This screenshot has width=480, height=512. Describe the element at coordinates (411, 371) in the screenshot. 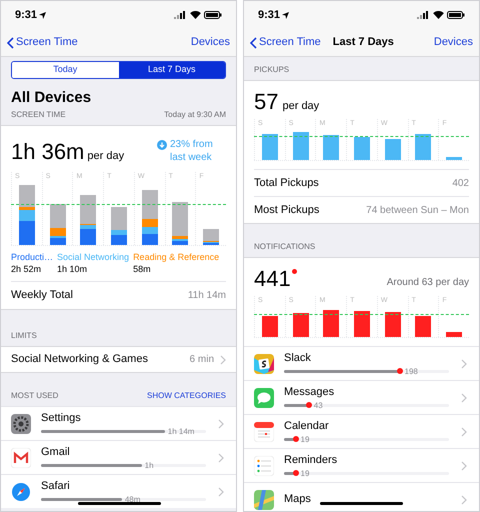

I see `usage-value: 198` at that location.